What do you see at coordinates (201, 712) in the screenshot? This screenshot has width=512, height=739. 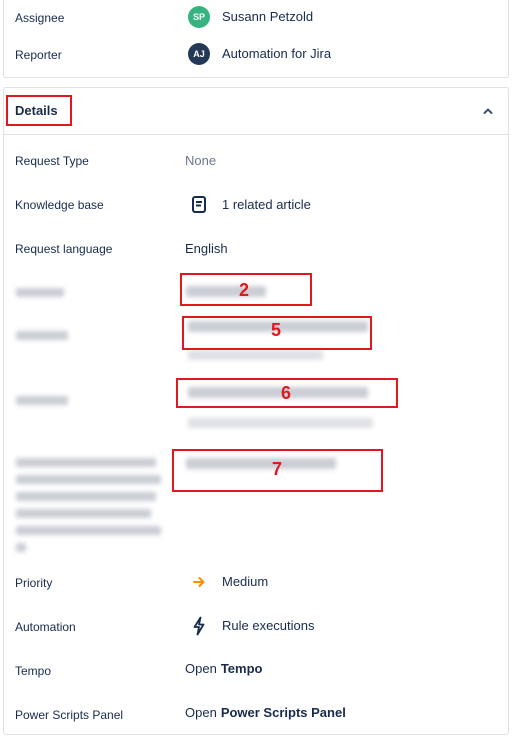 I see `power-scripts-open-text: Open` at bounding box center [201, 712].